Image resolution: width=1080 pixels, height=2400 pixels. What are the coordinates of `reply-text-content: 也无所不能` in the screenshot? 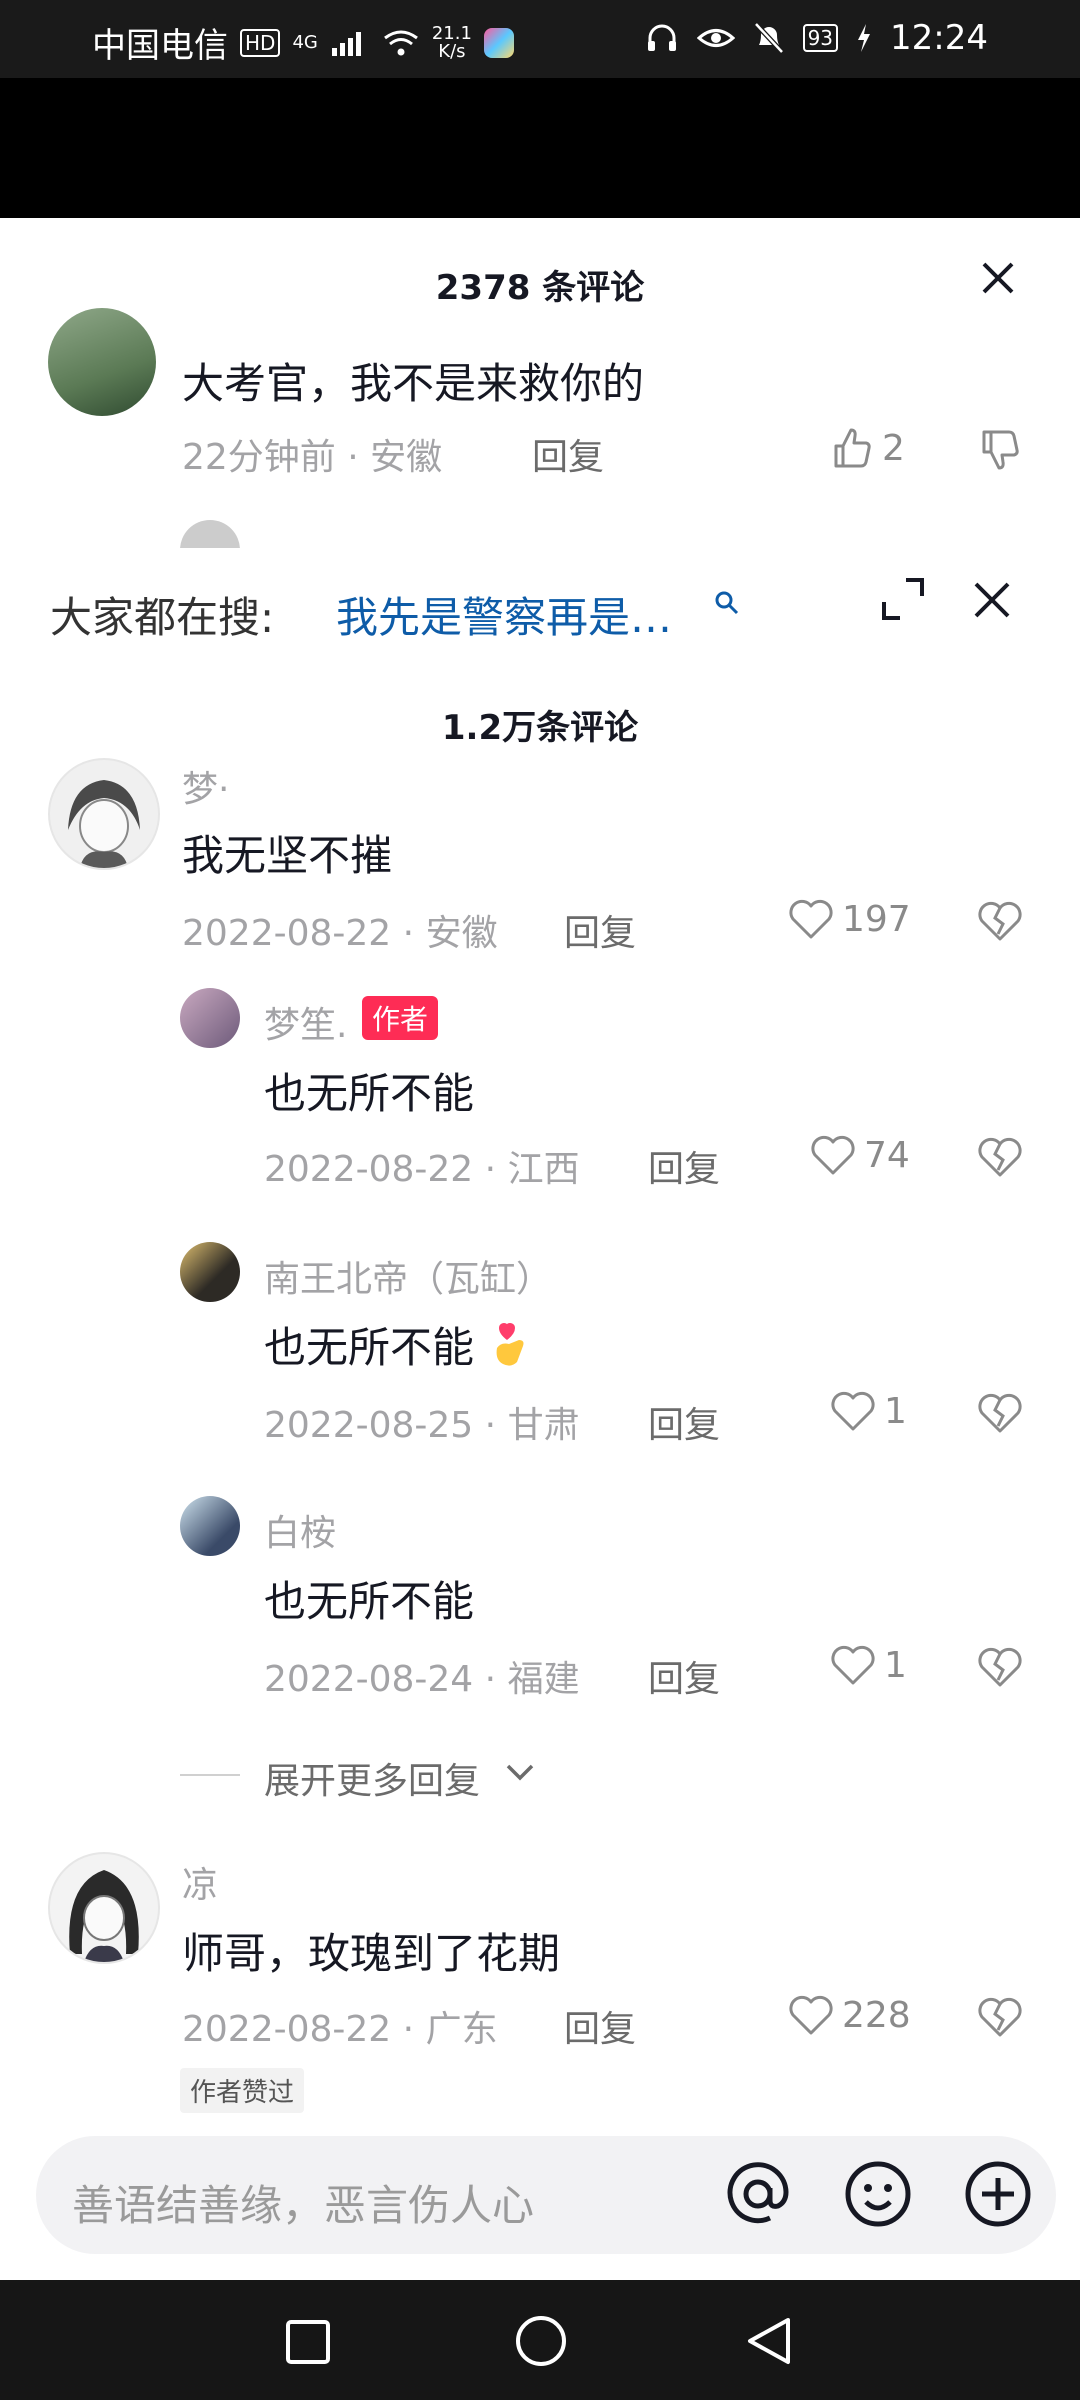 It's located at (369, 1347).